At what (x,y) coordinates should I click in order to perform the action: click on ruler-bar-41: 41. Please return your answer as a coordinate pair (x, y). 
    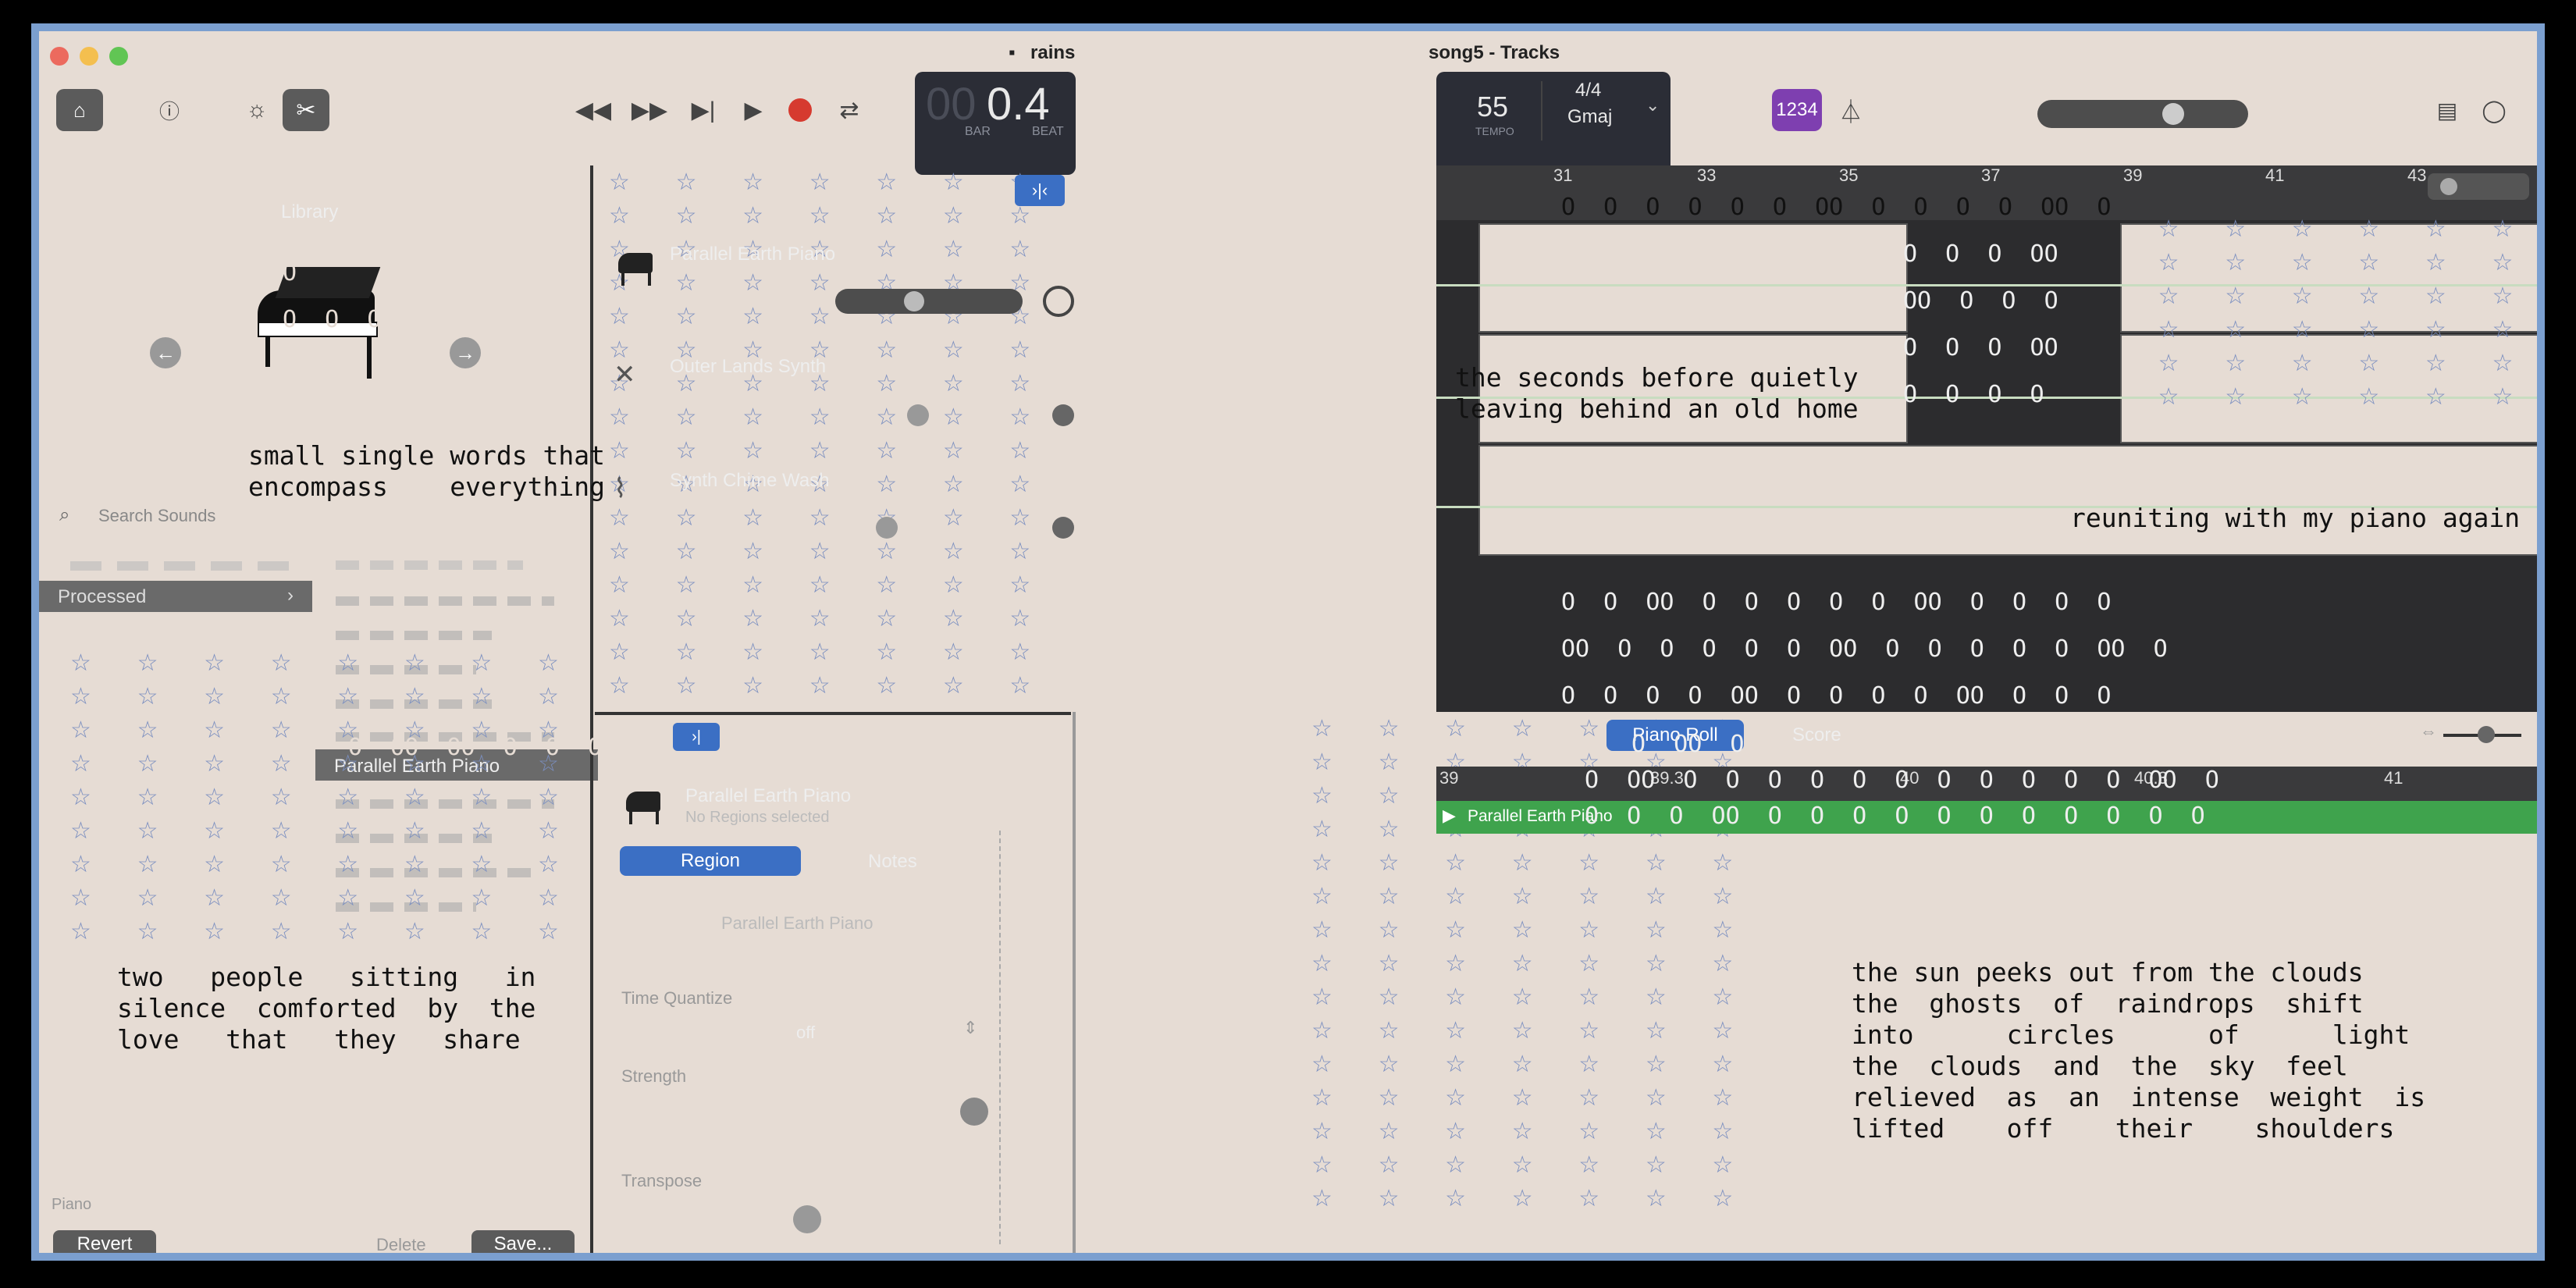
    Looking at the image, I should click on (2275, 175).